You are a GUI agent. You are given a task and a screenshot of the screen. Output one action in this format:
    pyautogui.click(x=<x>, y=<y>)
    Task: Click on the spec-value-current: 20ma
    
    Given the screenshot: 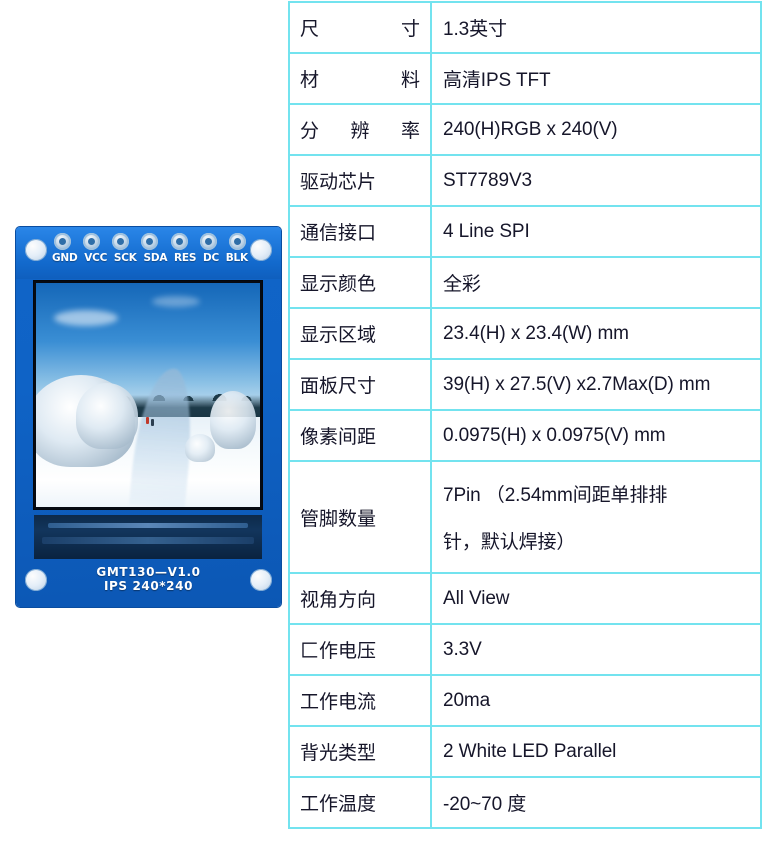 What is the action you would take?
    pyautogui.click(x=596, y=700)
    